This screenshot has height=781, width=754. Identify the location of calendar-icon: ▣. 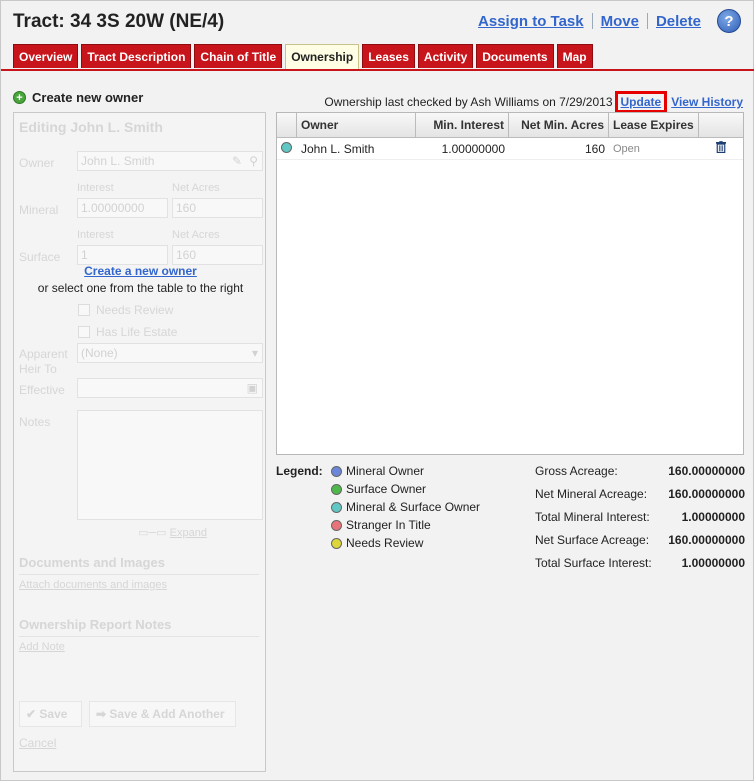
(252, 388).